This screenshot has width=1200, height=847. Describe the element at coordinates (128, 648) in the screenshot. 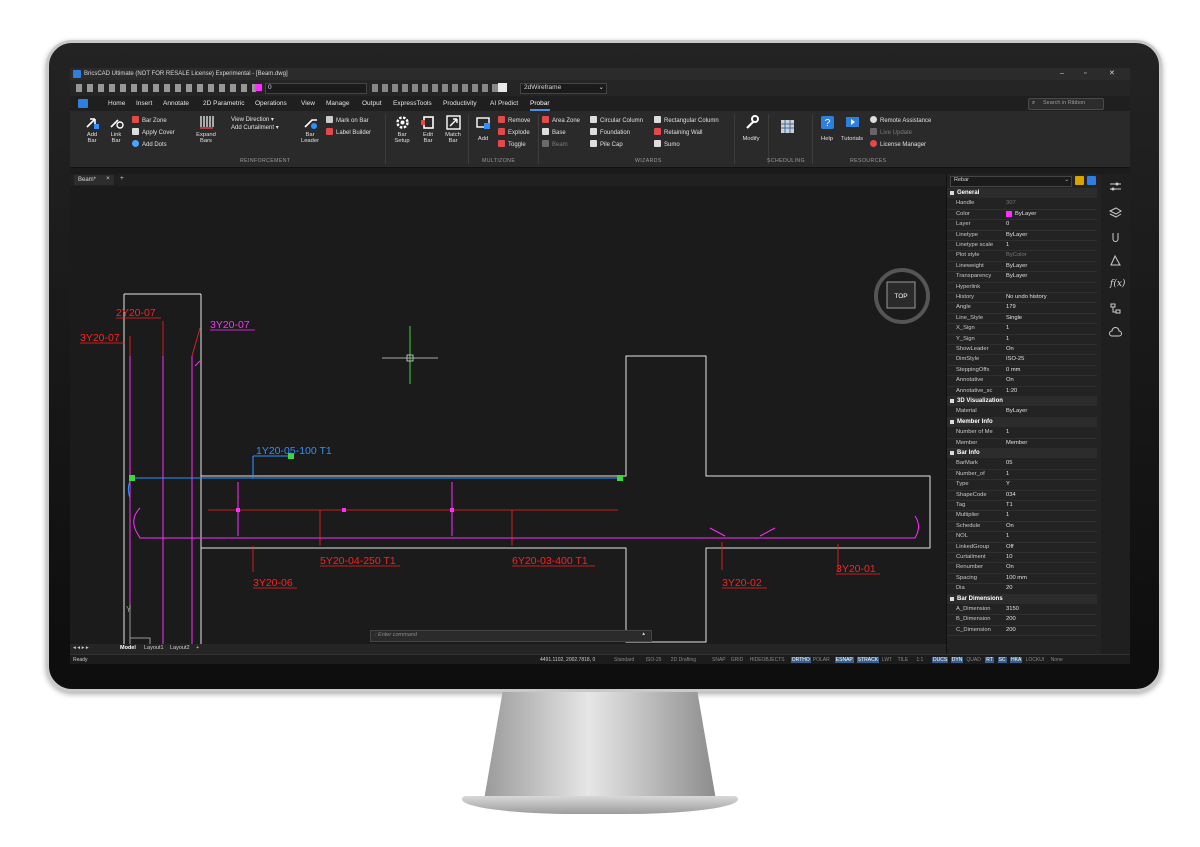

I see `tab-model: Model` at that location.